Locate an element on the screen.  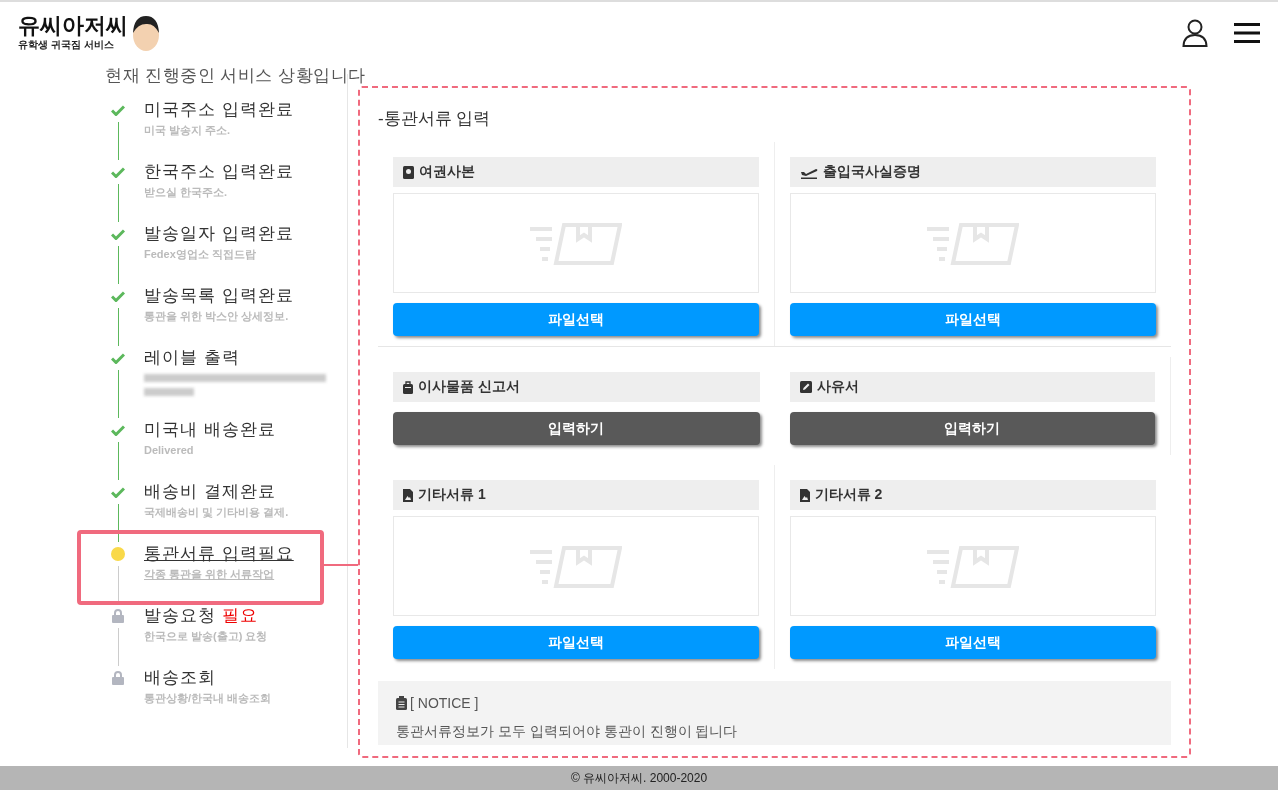
menu-icon is located at coordinates (1247, 33).